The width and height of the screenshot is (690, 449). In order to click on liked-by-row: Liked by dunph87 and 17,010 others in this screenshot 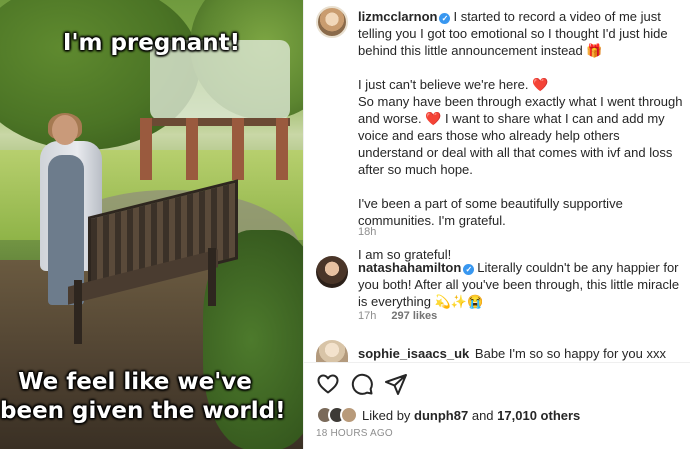, I will do `click(501, 416)`.